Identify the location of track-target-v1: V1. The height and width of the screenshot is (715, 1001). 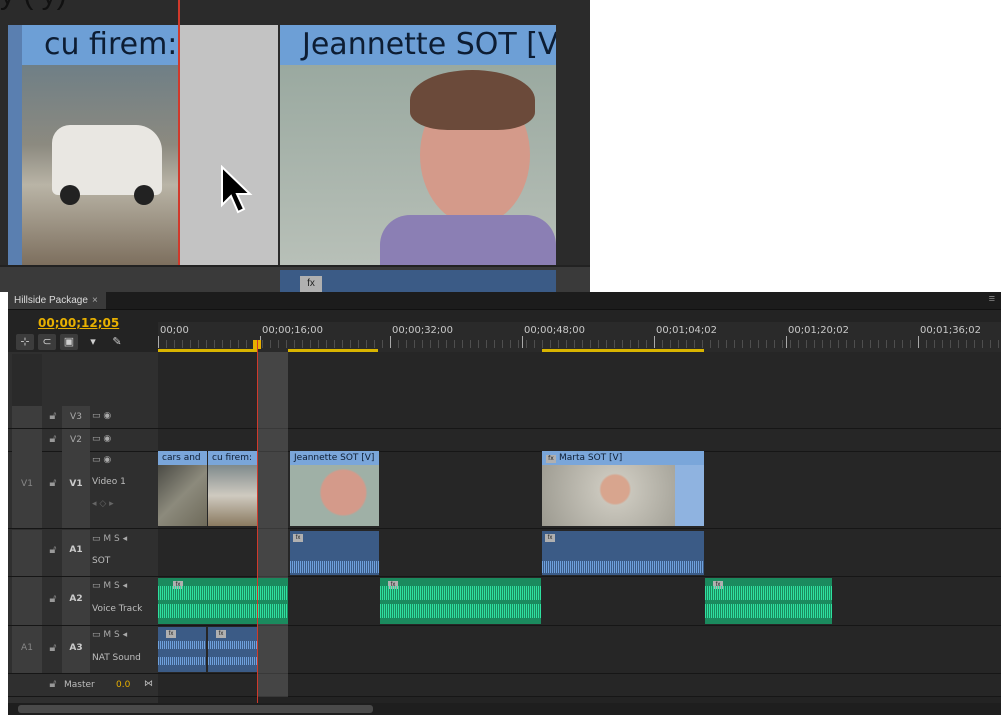
(76, 489).